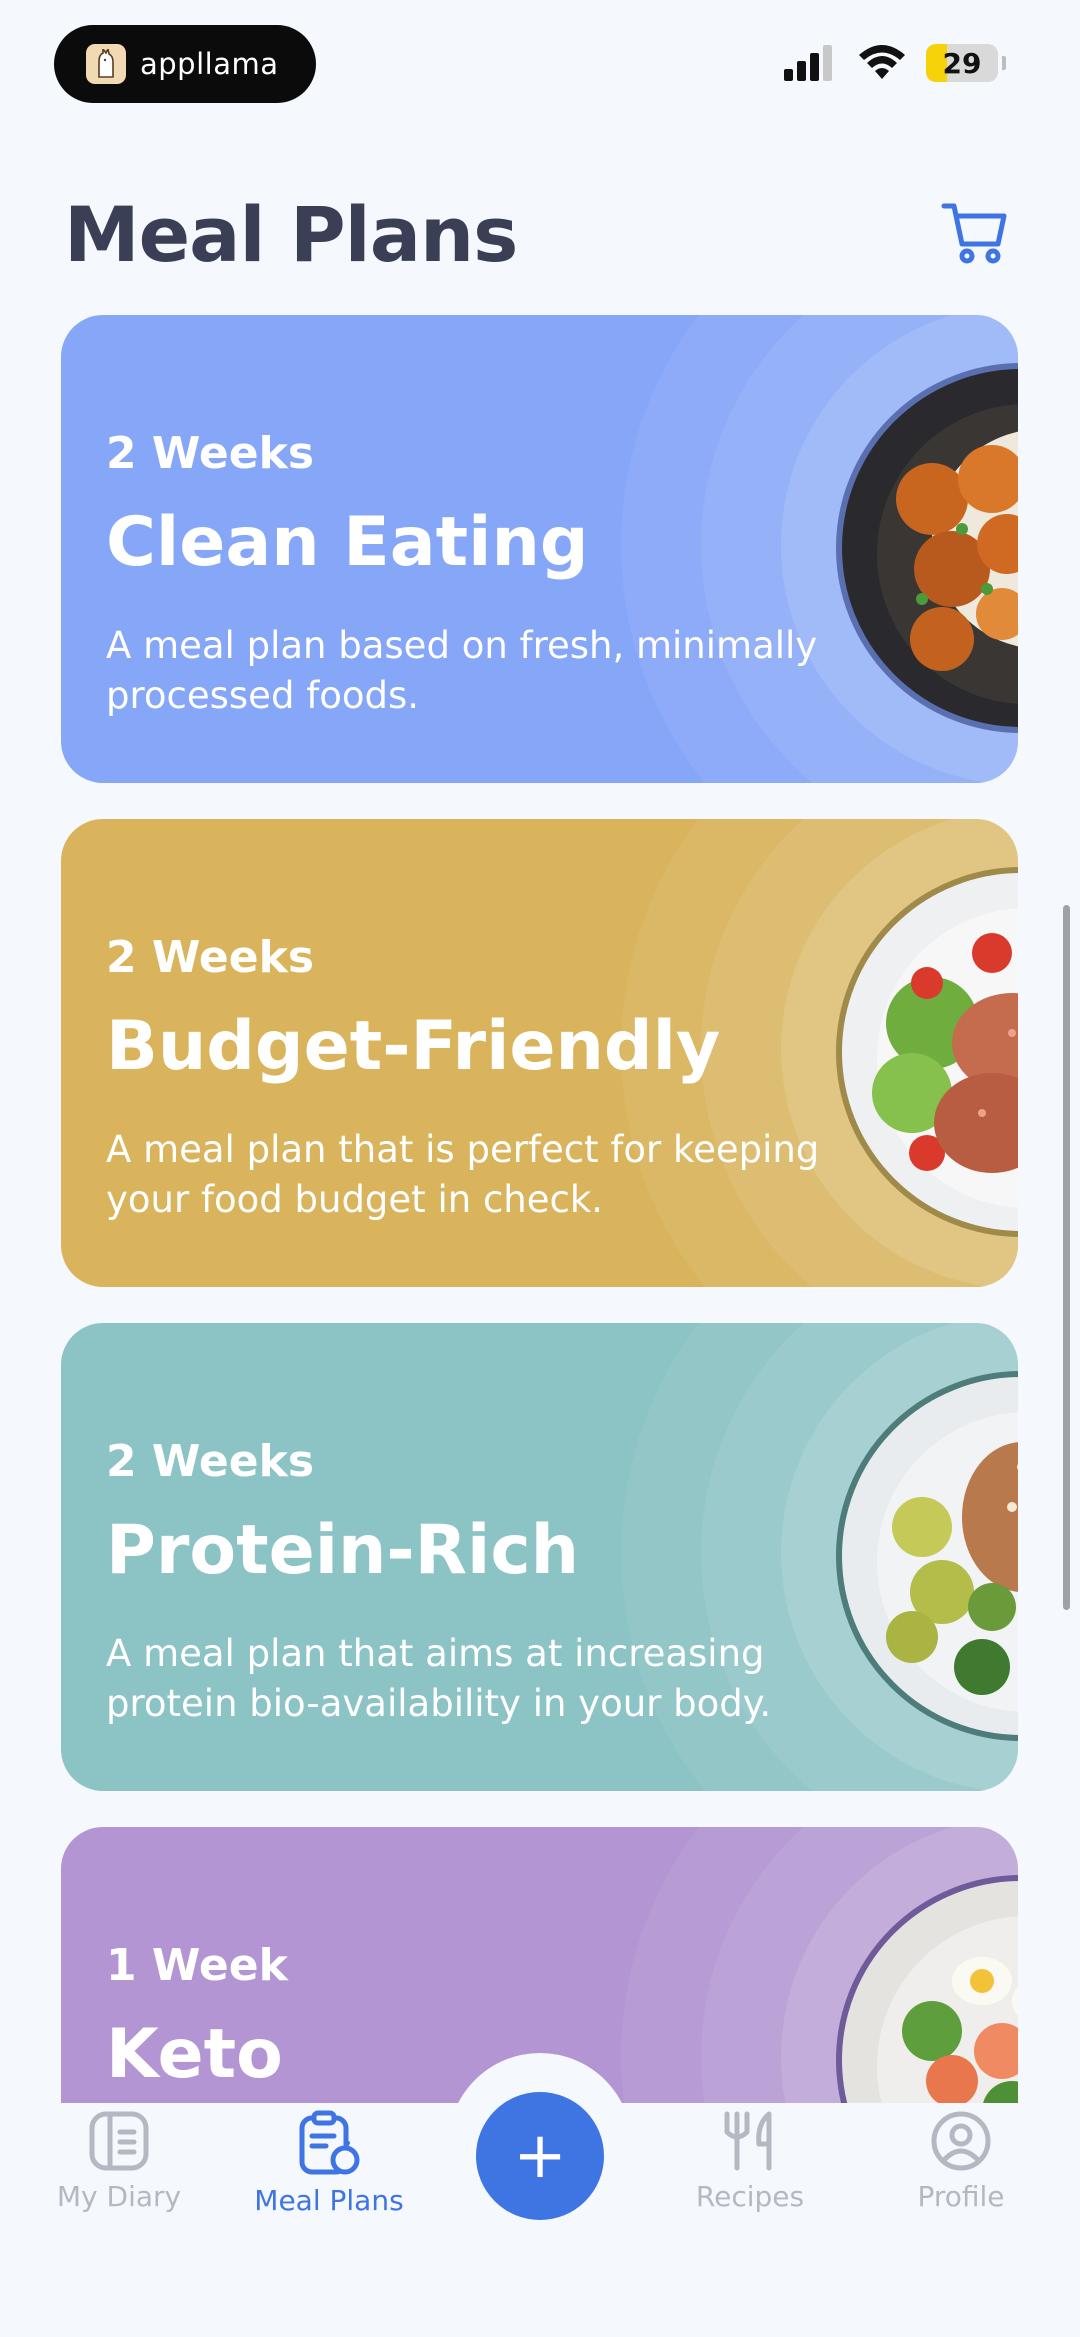 The image size is (1080, 2337). Describe the element at coordinates (748, 2141) in the screenshot. I see `recipes-icon` at that location.